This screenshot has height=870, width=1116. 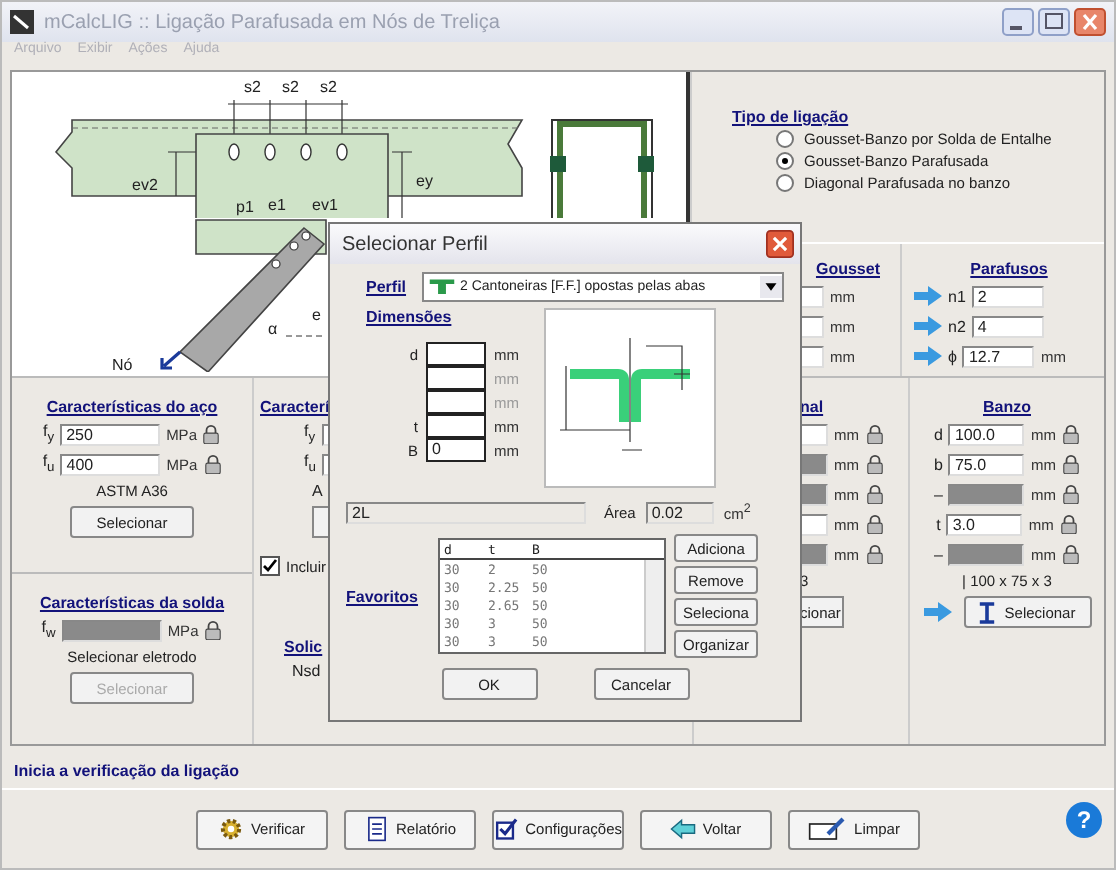 I want to click on double-angle-icon, so click(x=442, y=287).